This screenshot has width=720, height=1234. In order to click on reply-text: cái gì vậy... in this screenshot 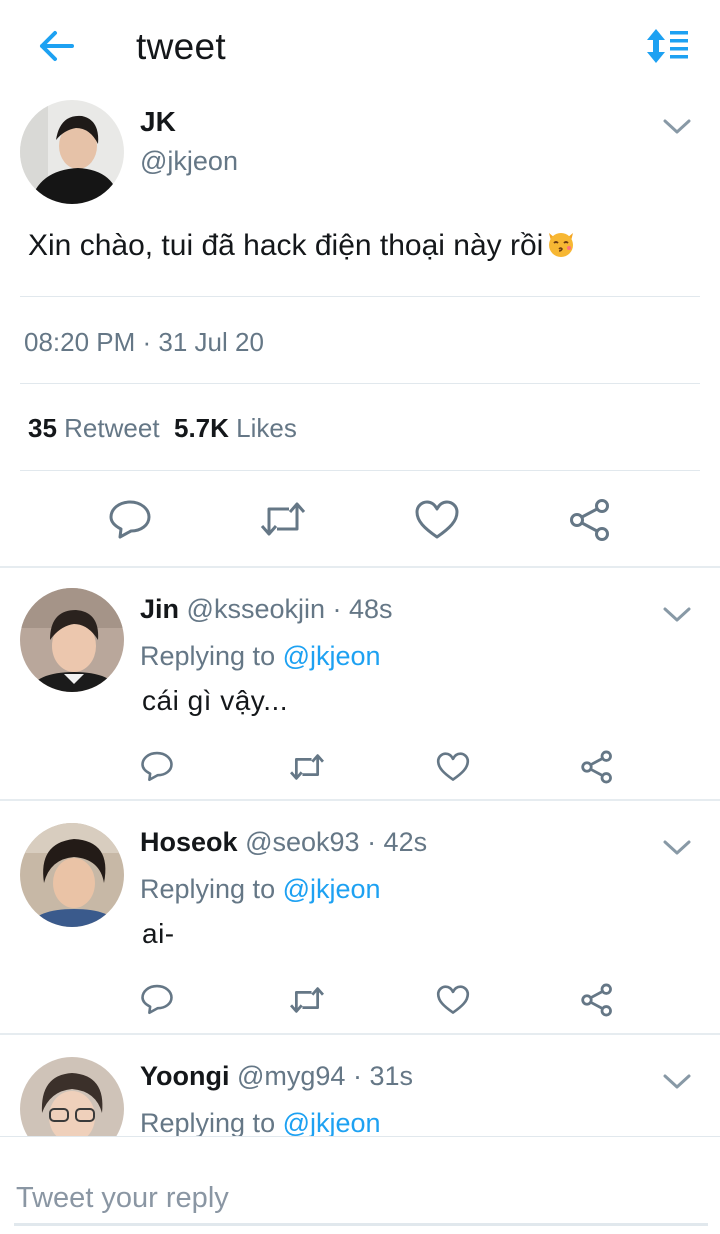, I will do `click(215, 700)`.